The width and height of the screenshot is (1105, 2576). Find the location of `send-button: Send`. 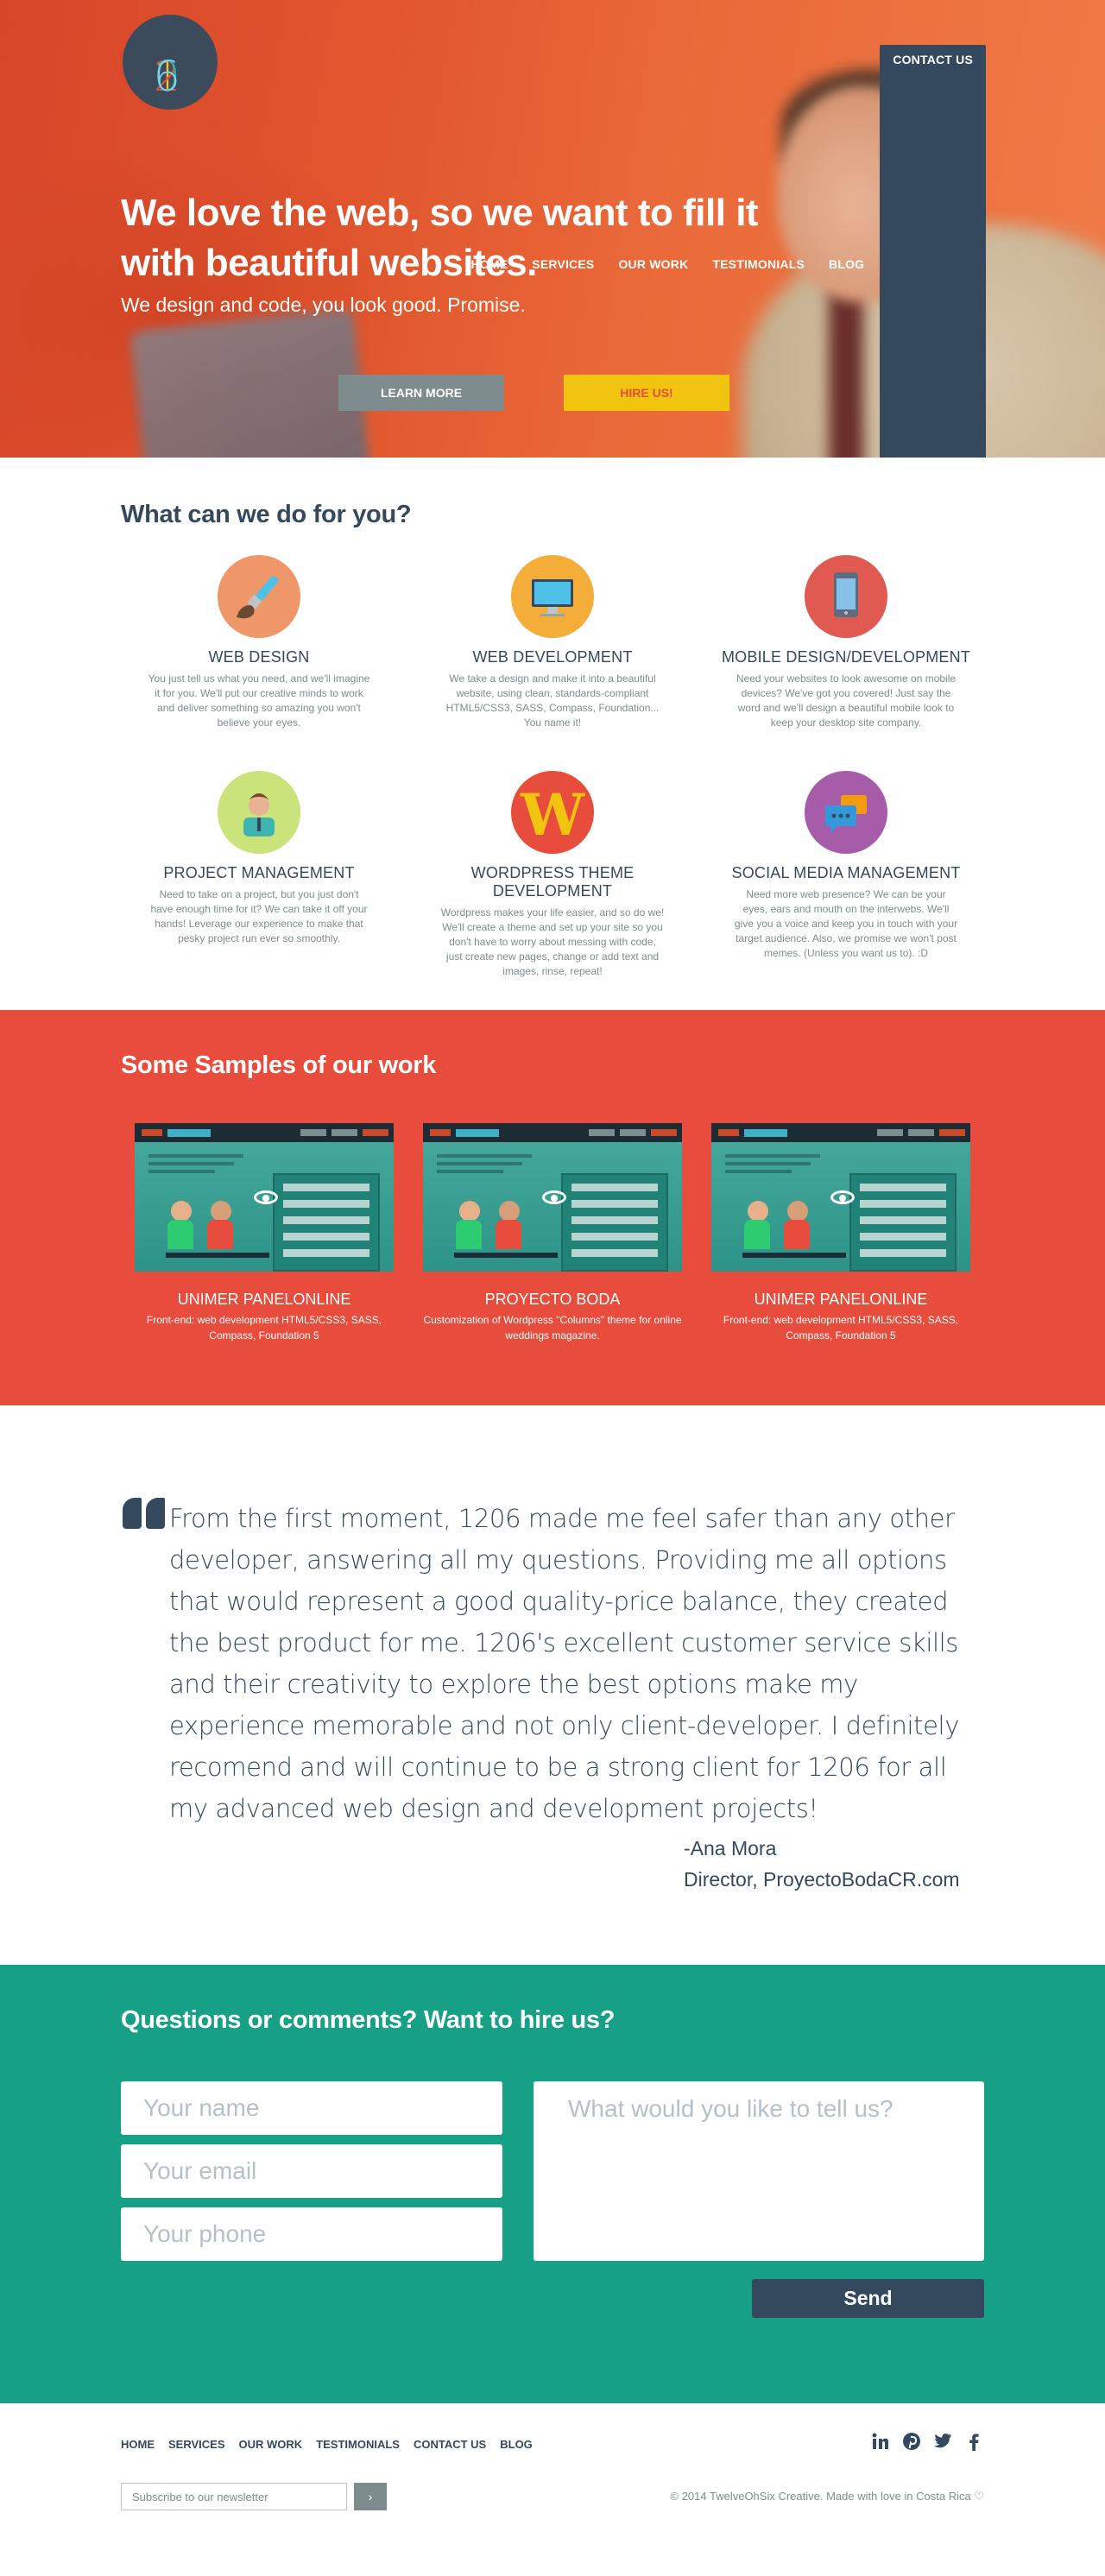

send-button: Send is located at coordinates (868, 2298).